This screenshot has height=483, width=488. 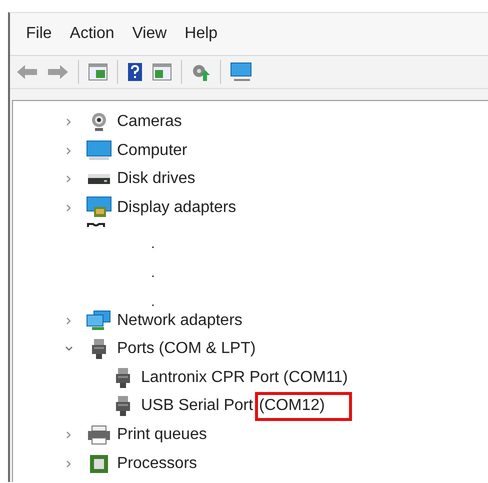 I want to click on console-tree-icon, so click(x=98, y=72).